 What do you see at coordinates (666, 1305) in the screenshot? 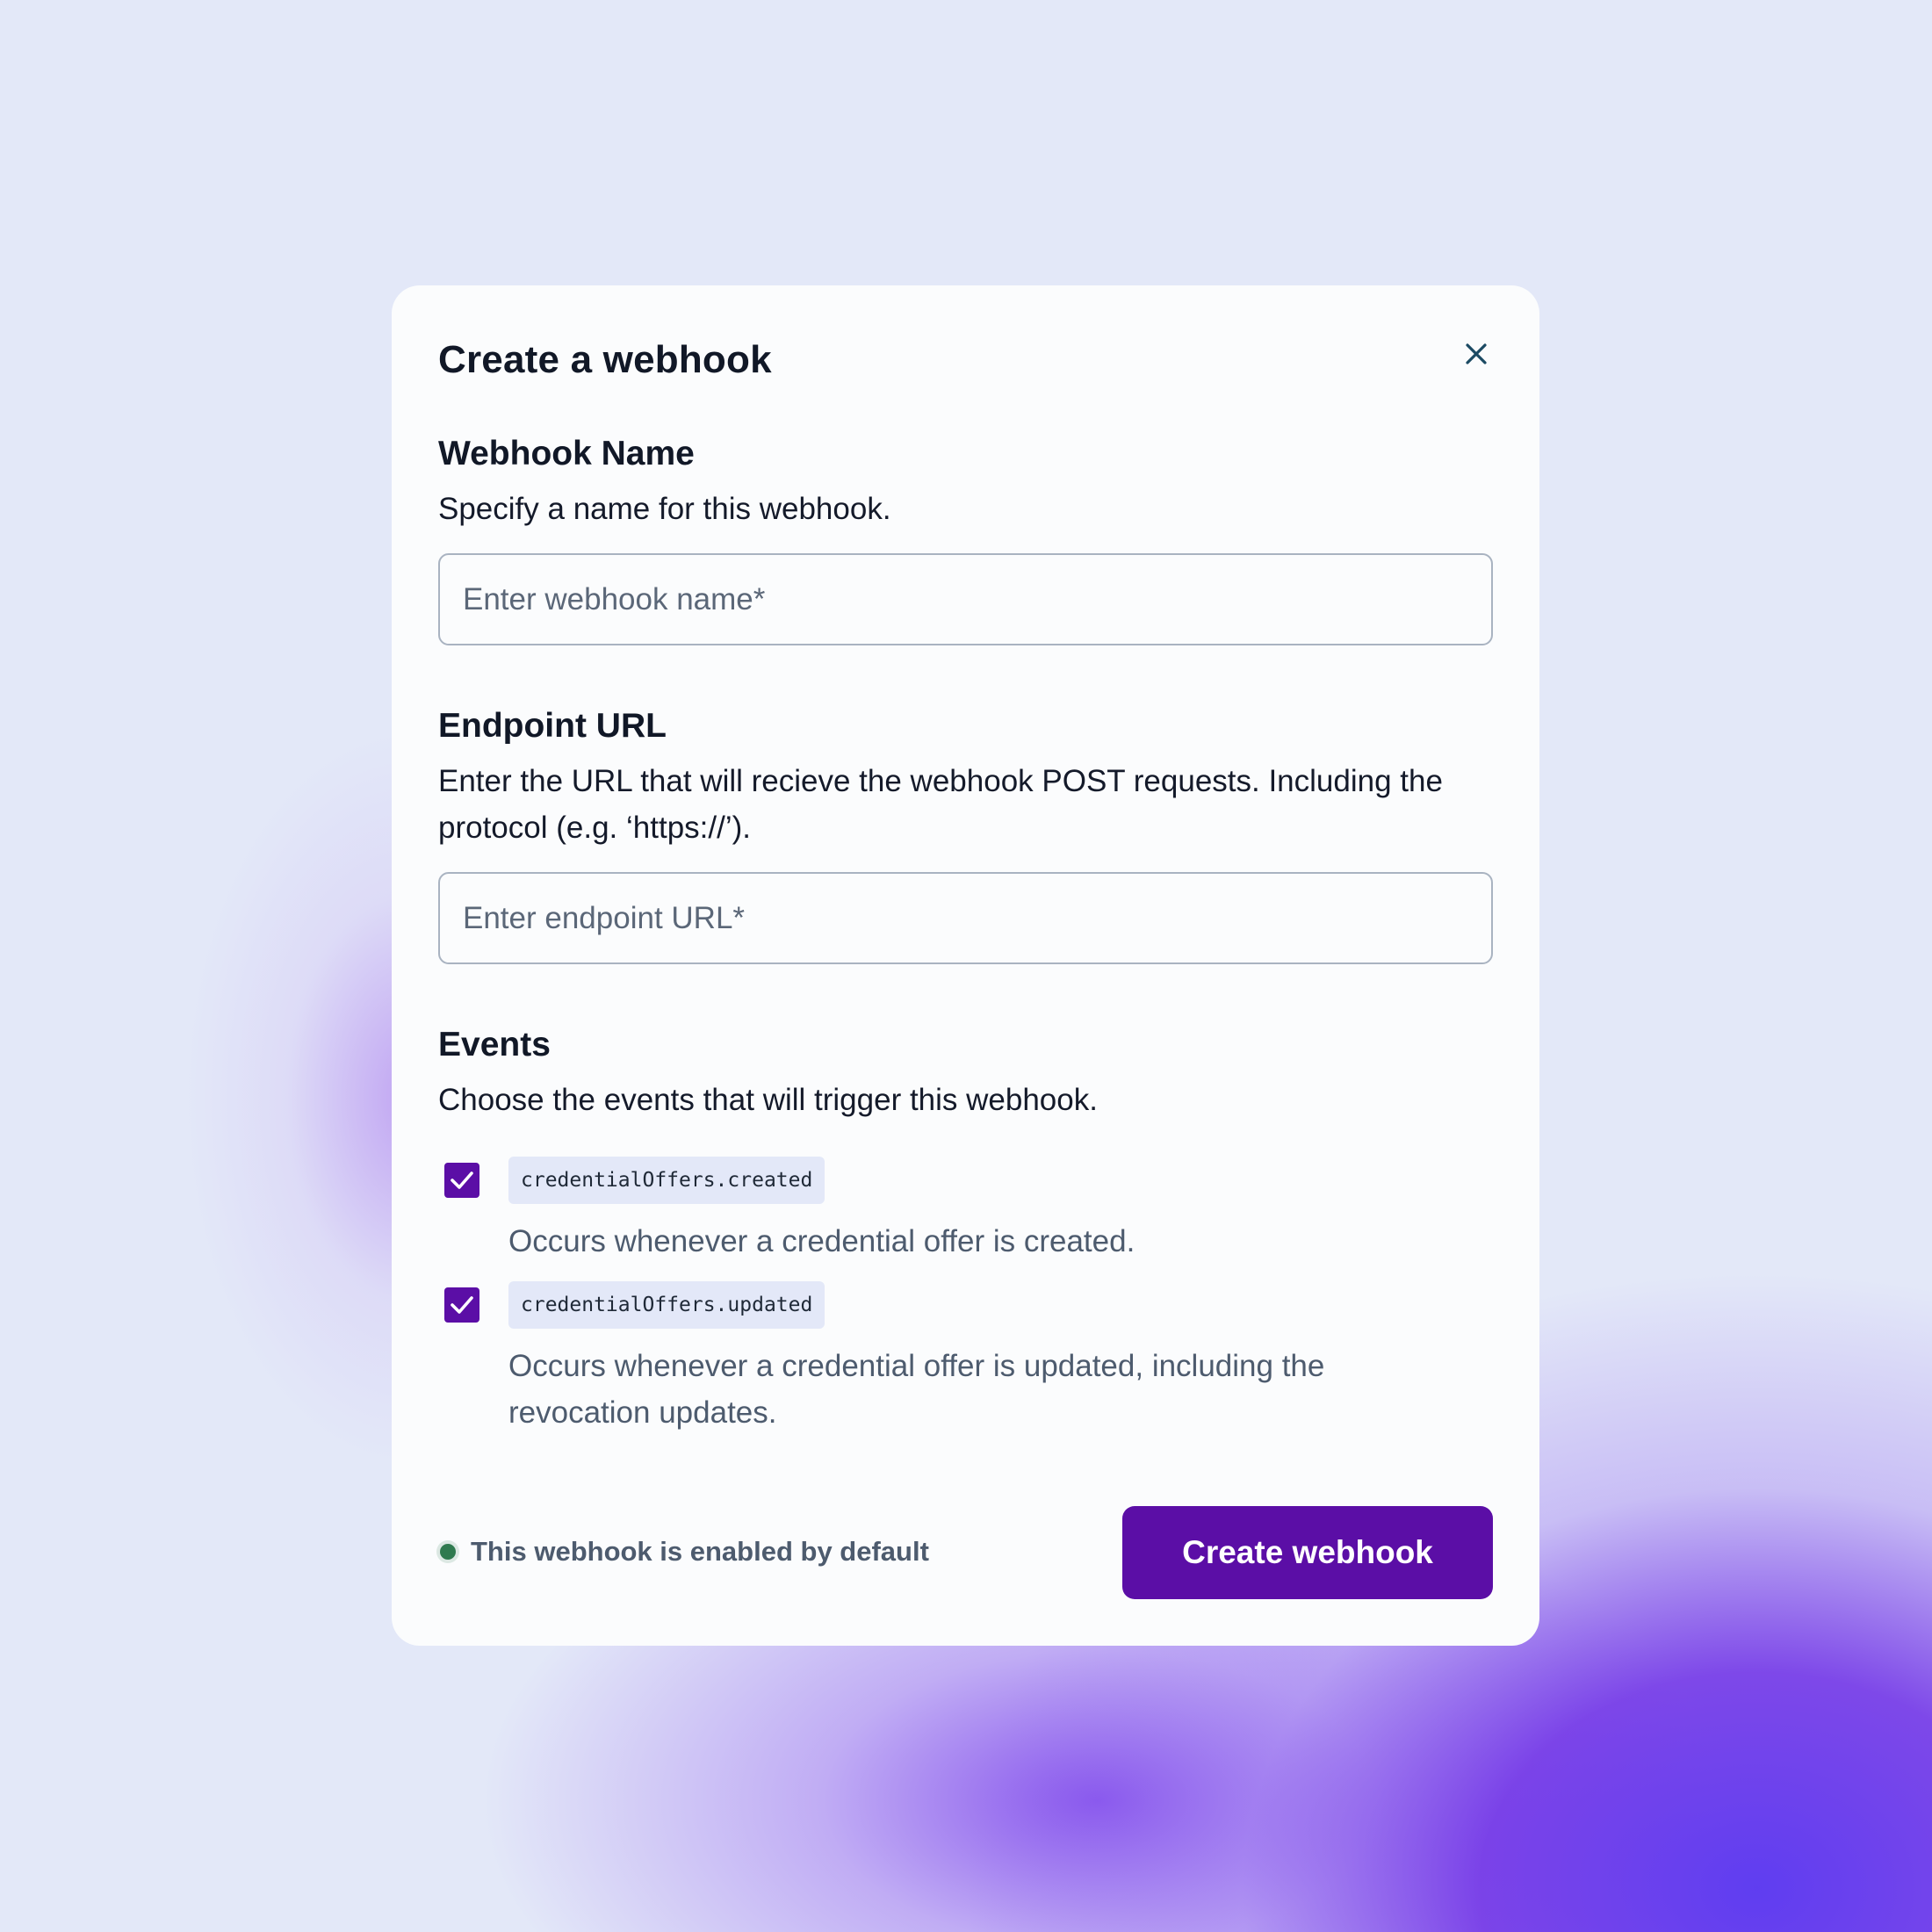
I see `event-code-updated: credentialOffers.updated` at bounding box center [666, 1305].